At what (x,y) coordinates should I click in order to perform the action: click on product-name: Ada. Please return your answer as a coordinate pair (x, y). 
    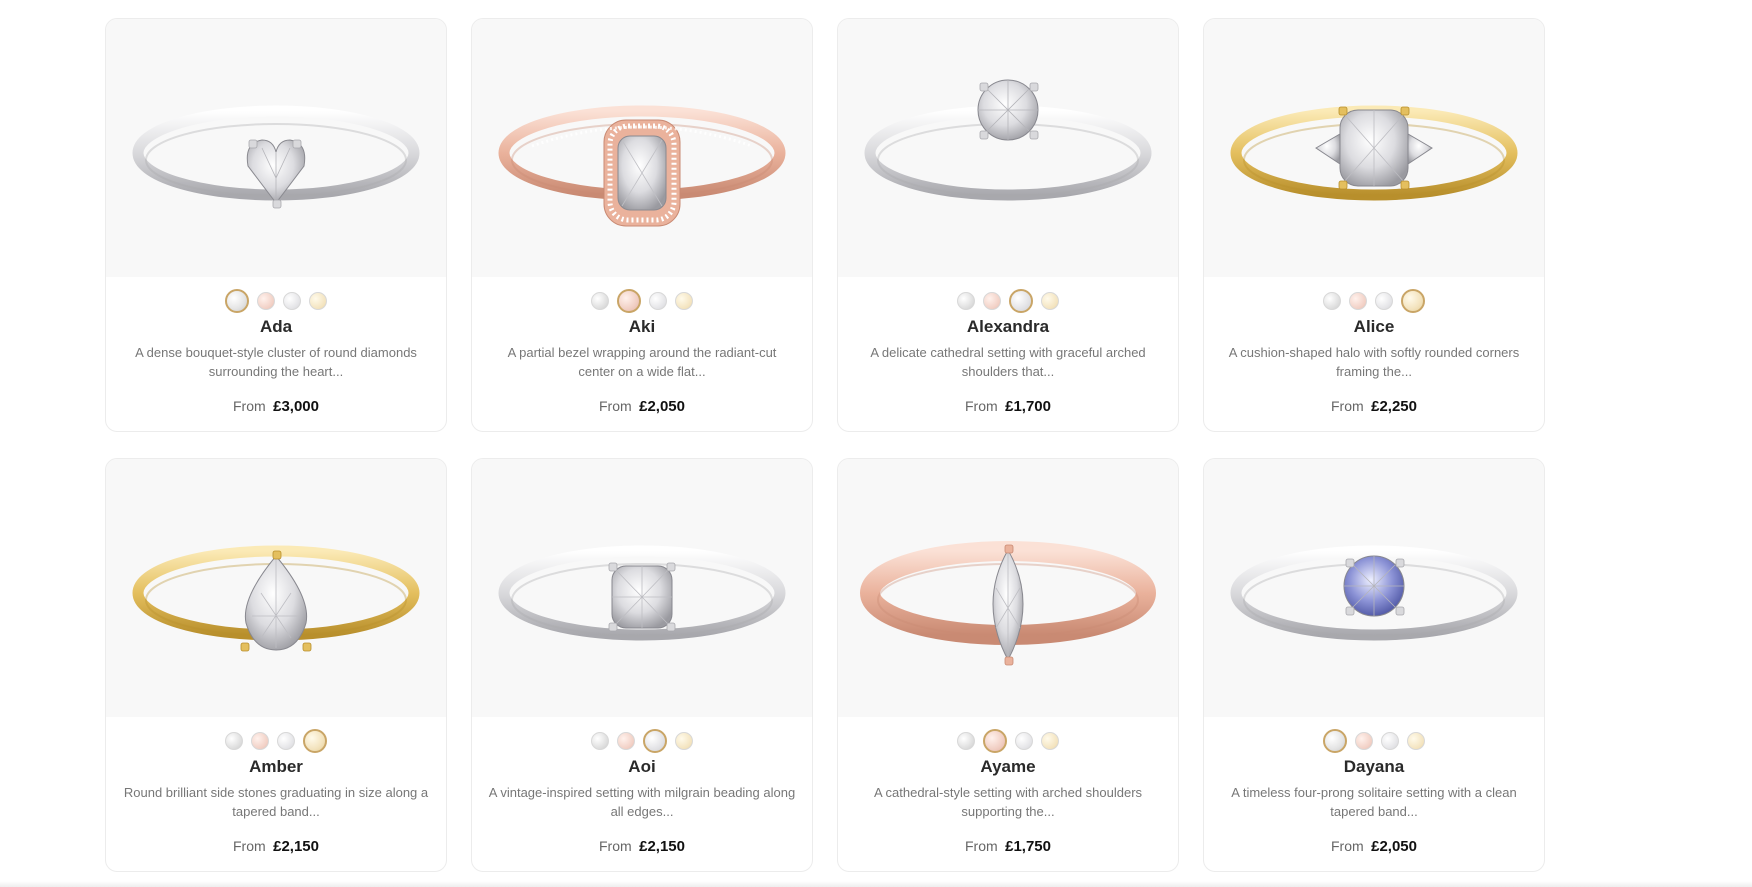
    Looking at the image, I should click on (276, 327).